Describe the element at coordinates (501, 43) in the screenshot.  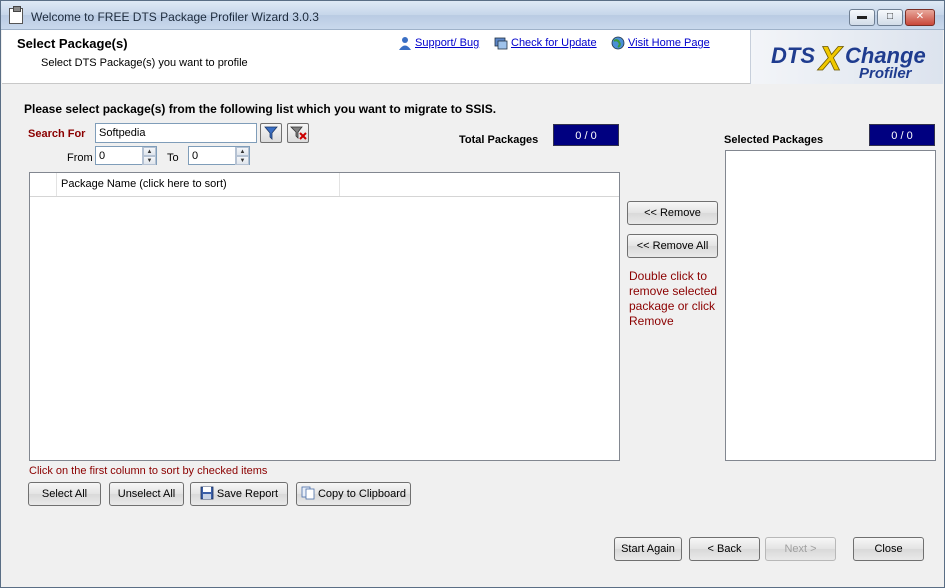
I see `update-icon` at that location.